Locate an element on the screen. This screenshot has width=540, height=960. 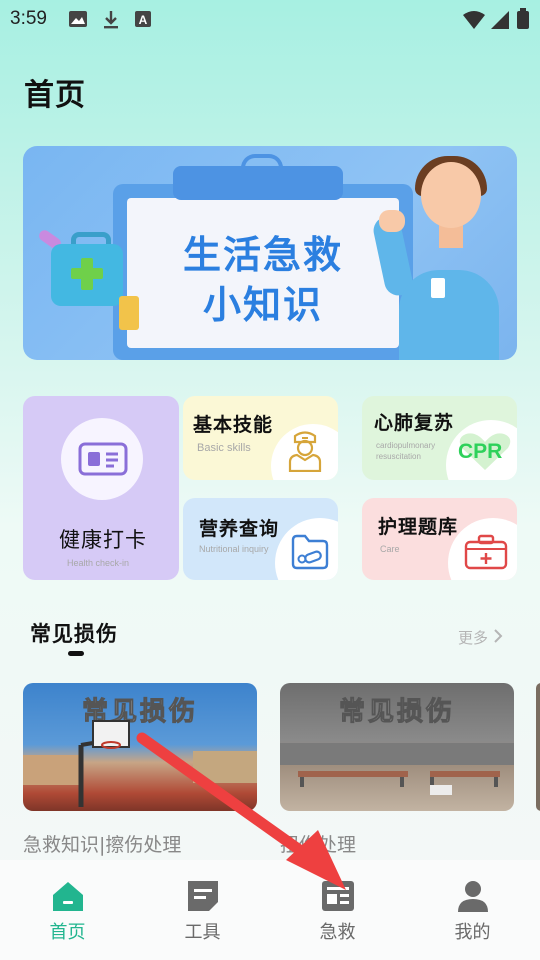
gym-interior-illustration is located at coordinates (397, 769).